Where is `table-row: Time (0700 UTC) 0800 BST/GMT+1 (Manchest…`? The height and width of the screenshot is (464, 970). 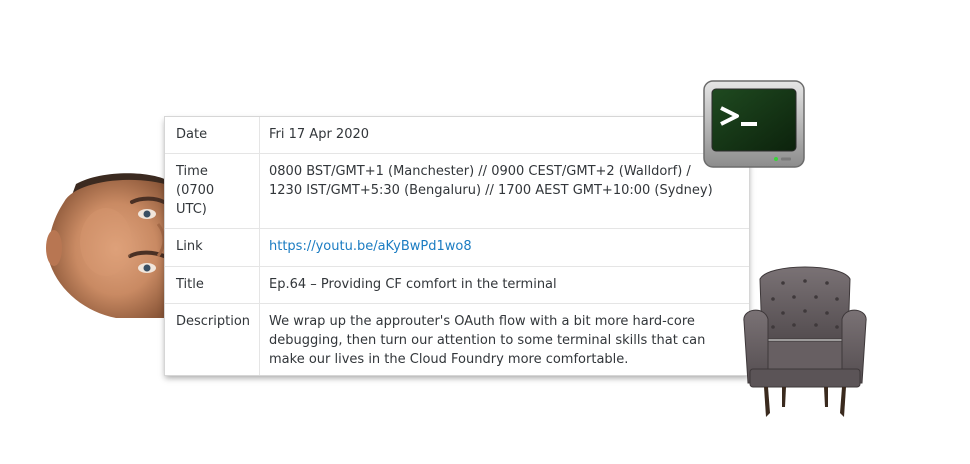
table-row: Time (0700 UTC) 0800 BST/GMT+1 (Manchest… is located at coordinates (457, 191).